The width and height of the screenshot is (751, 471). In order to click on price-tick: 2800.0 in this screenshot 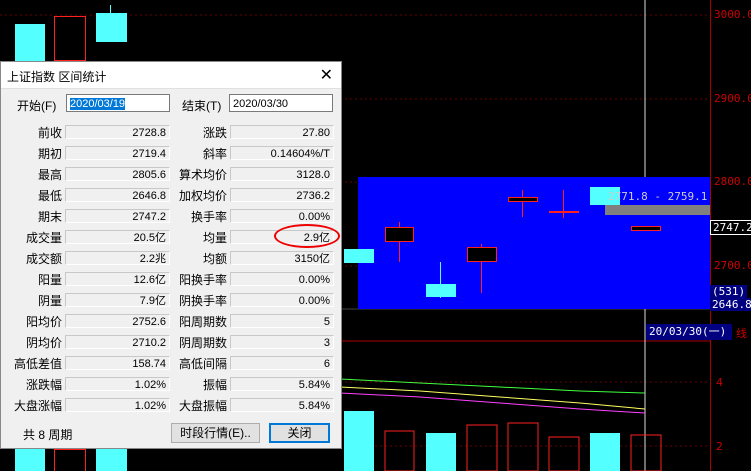, I will do `click(732, 181)`.